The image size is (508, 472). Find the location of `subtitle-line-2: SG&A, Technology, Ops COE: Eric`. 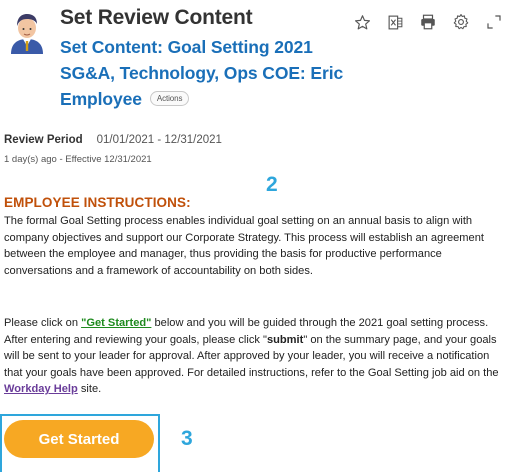

subtitle-line-2: SG&A, Technology, Ops COE: Eric is located at coordinates (201, 73).